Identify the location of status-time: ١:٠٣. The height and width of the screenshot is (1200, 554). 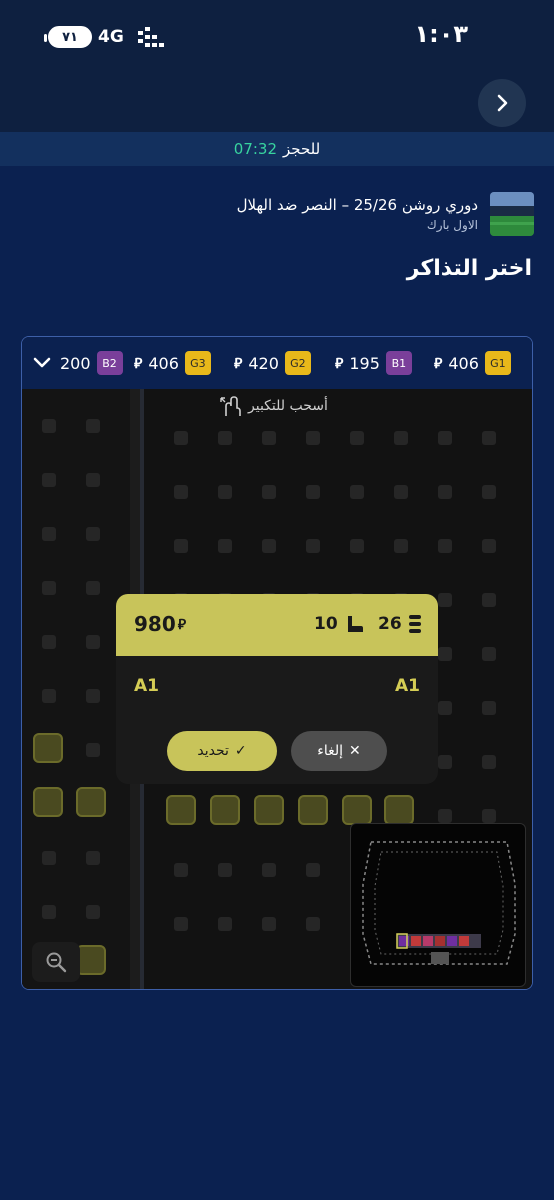
(441, 34).